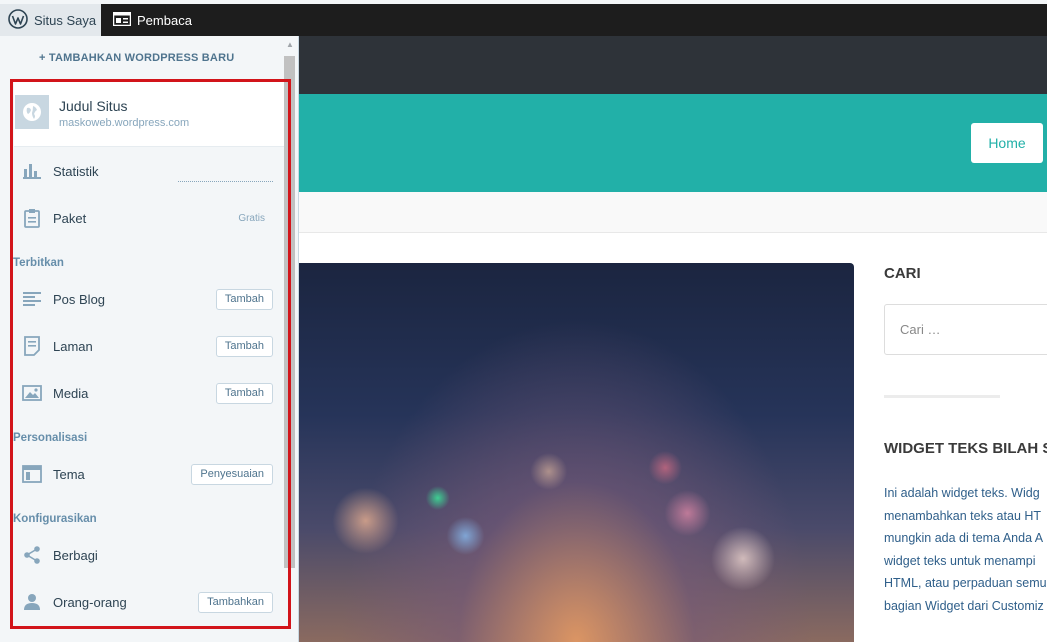 The height and width of the screenshot is (642, 1047). Describe the element at coordinates (124, 123) in the screenshot. I see `site-url: maskoweb.wordpress.com` at that location.